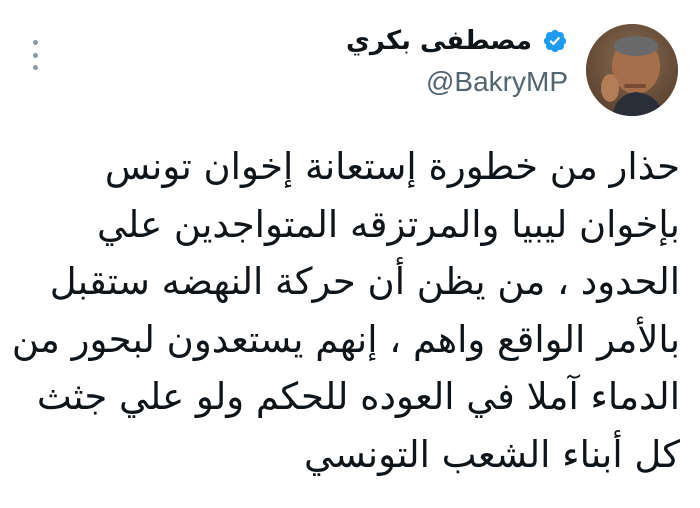  What do you see at coordinates (439, 41) in the screenshot?
I see `author-name: مصطفى بكري` at bounding box center [439, 41].